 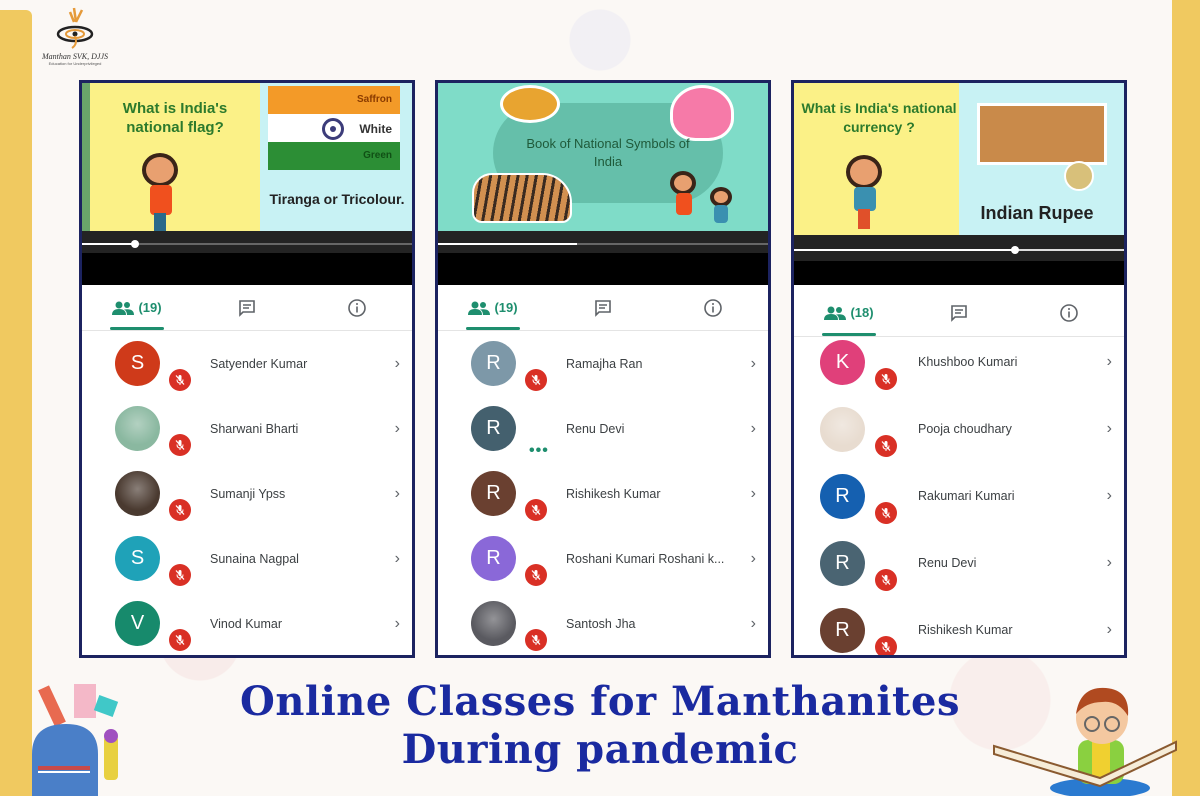 I want to click on chat-icon, so click(x=603, y=308).